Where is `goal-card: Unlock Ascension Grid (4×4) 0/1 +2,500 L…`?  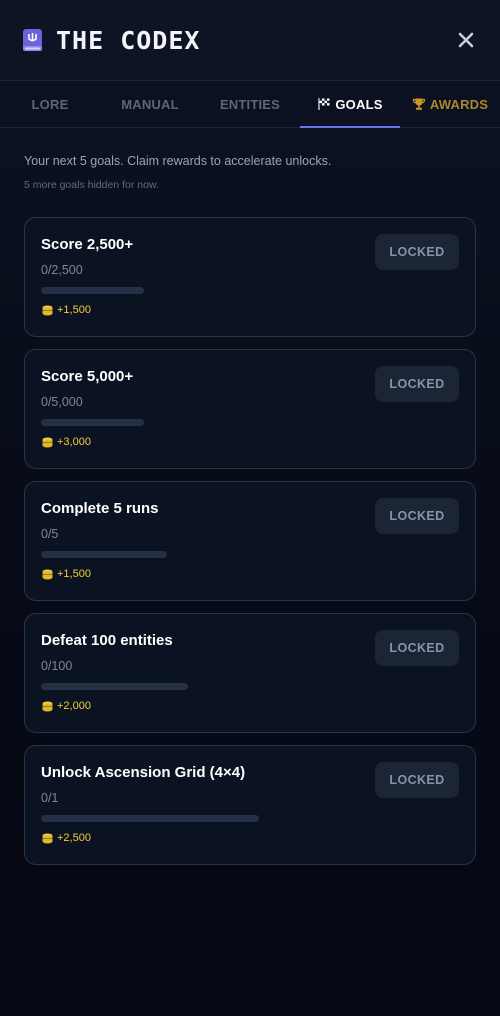 goal-card: Unlock Ascension Grid (4×4) 0/1 +2,500 L… is located at coordinates (250, 805).